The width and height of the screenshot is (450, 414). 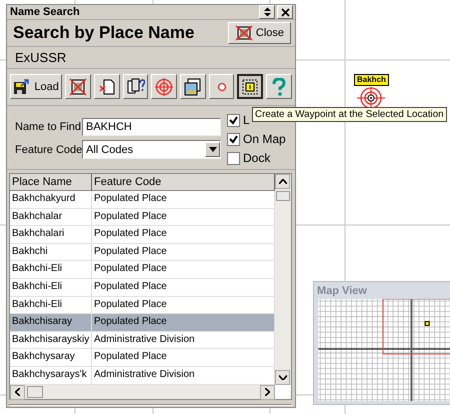 I want to click on circle-icon, so click(x=221, y=87).